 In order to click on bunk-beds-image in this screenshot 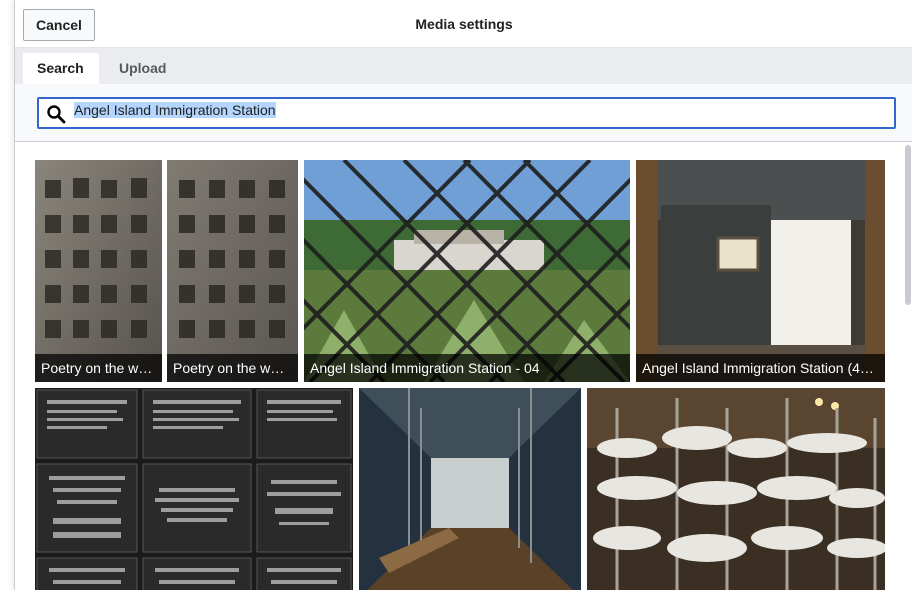, I will do `click(736, 489)`.